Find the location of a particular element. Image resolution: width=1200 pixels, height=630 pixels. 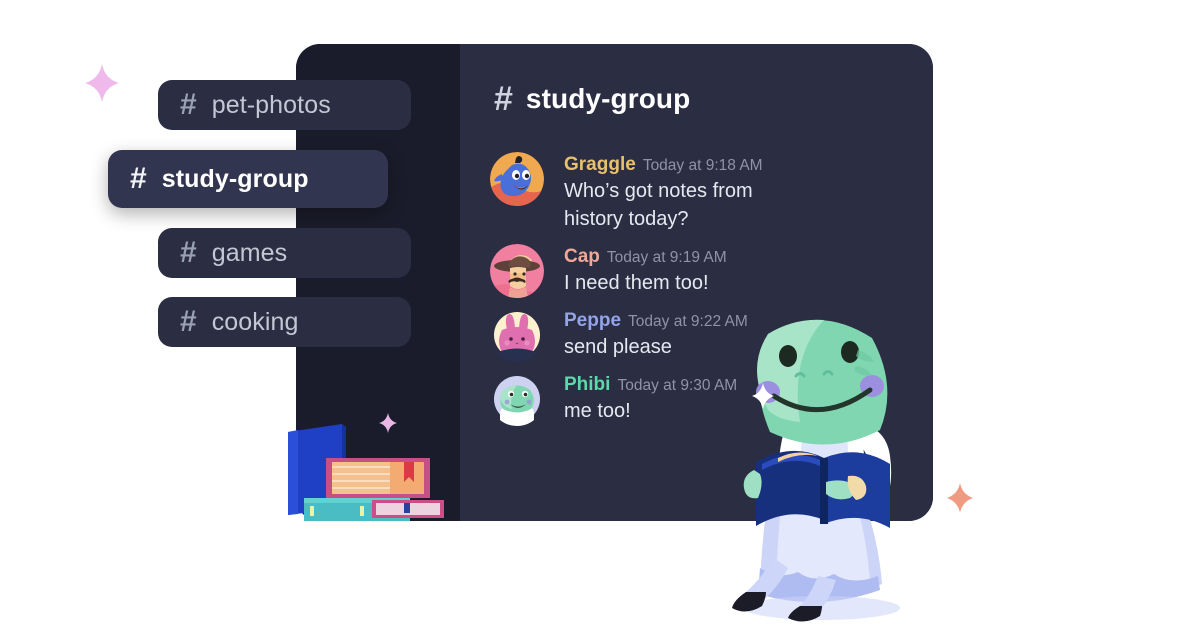

sidebar-item-cooking: # cooking is located at coordinates (284, 322).